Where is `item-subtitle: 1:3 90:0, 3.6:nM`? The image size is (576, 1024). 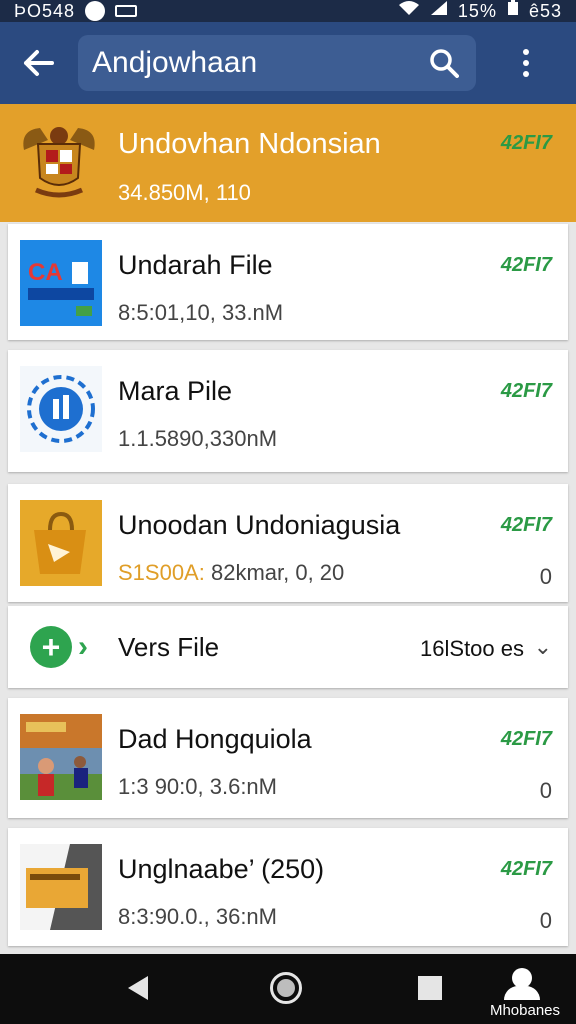
item-subtitle: 1:3 90:0, 3.6:nM is located at coordinates (197, 786).